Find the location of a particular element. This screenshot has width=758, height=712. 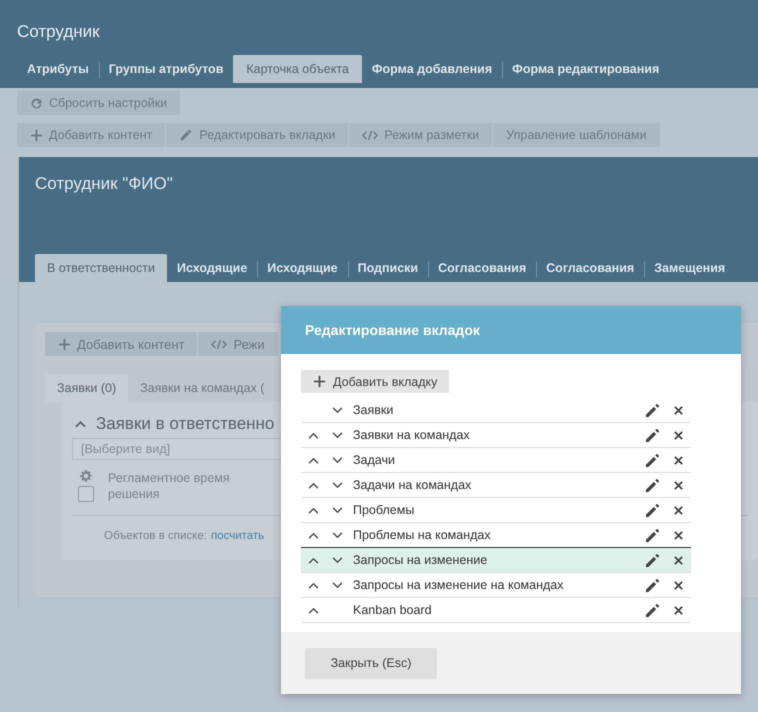

tab-row: Заявки на командах is located at coordinates (496, 435).